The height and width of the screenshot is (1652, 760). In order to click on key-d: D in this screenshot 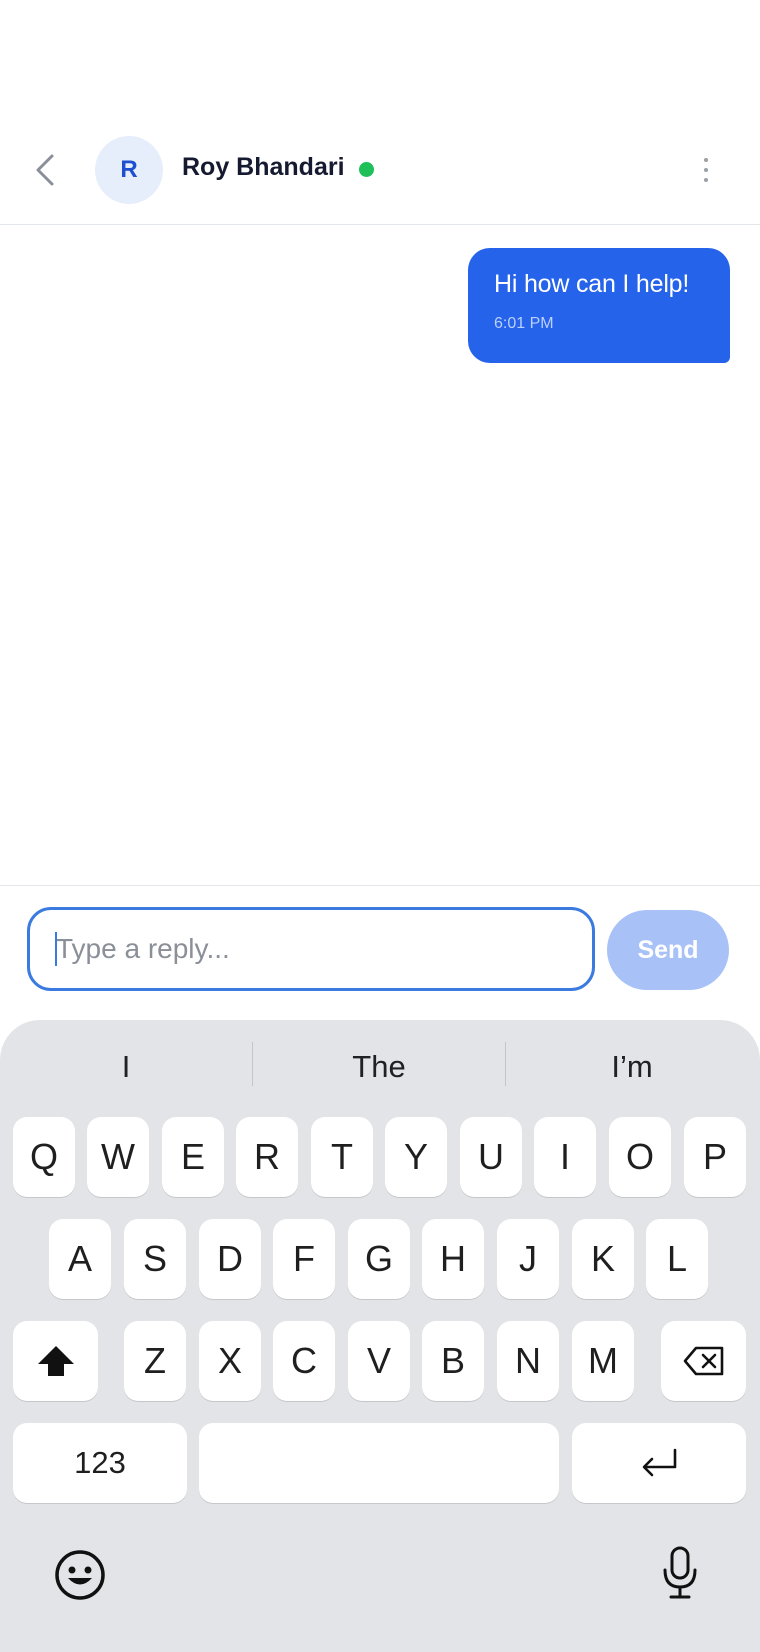, I will do `click(230, 1259)`.